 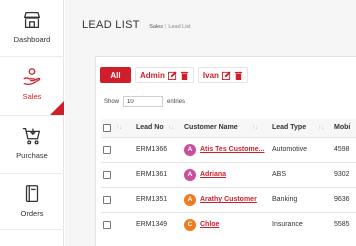 I want to click on page-title: LEAD LIST, so click(x=111, y=25).